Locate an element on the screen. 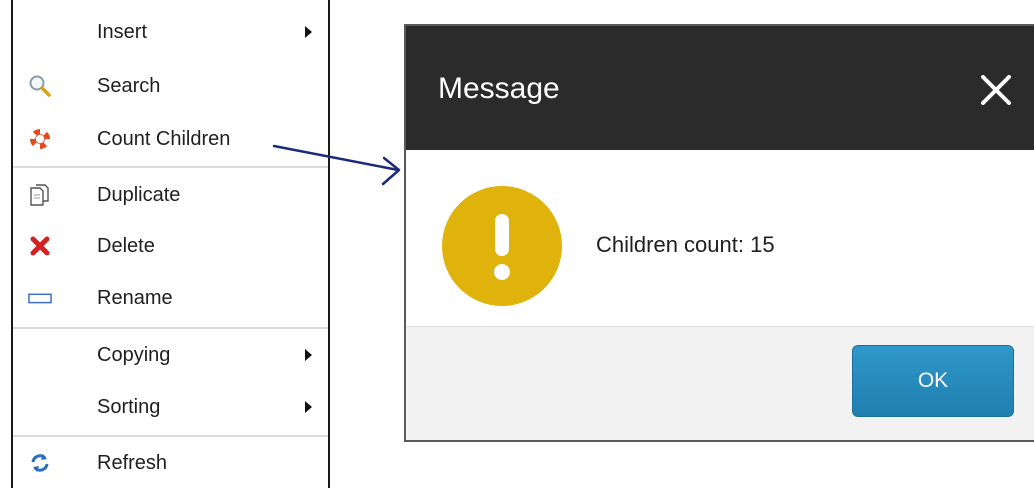 Image resolution: width=1034 pixels, height=488 pixels. menu-item-label: Search is located at coordinates (129, 85).